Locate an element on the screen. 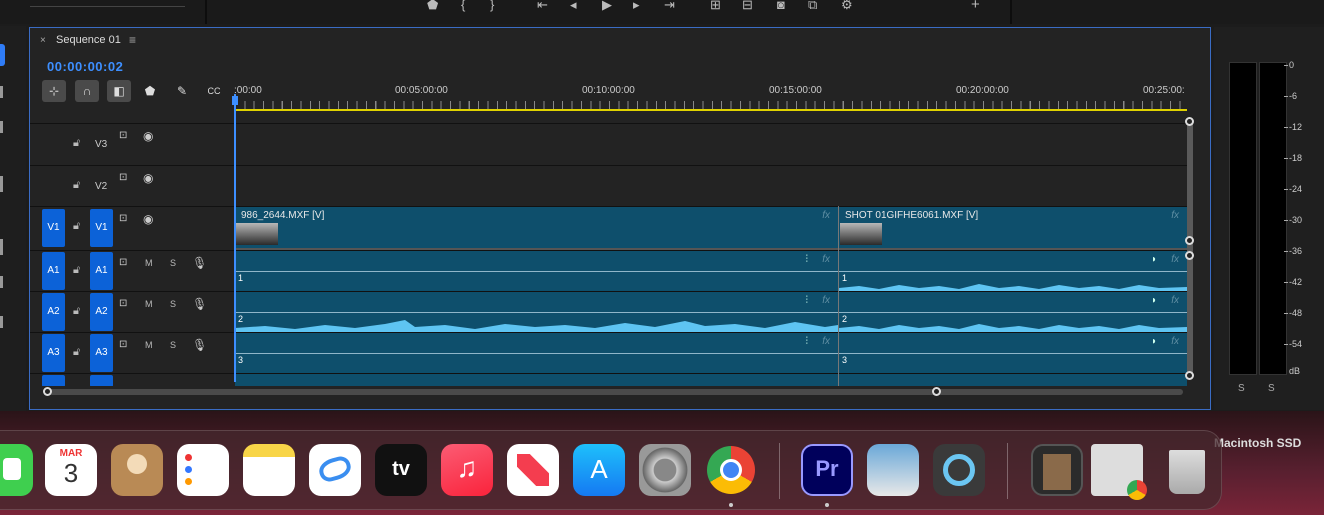  track-target-a2: A2 is located at coordinates (101, 312).